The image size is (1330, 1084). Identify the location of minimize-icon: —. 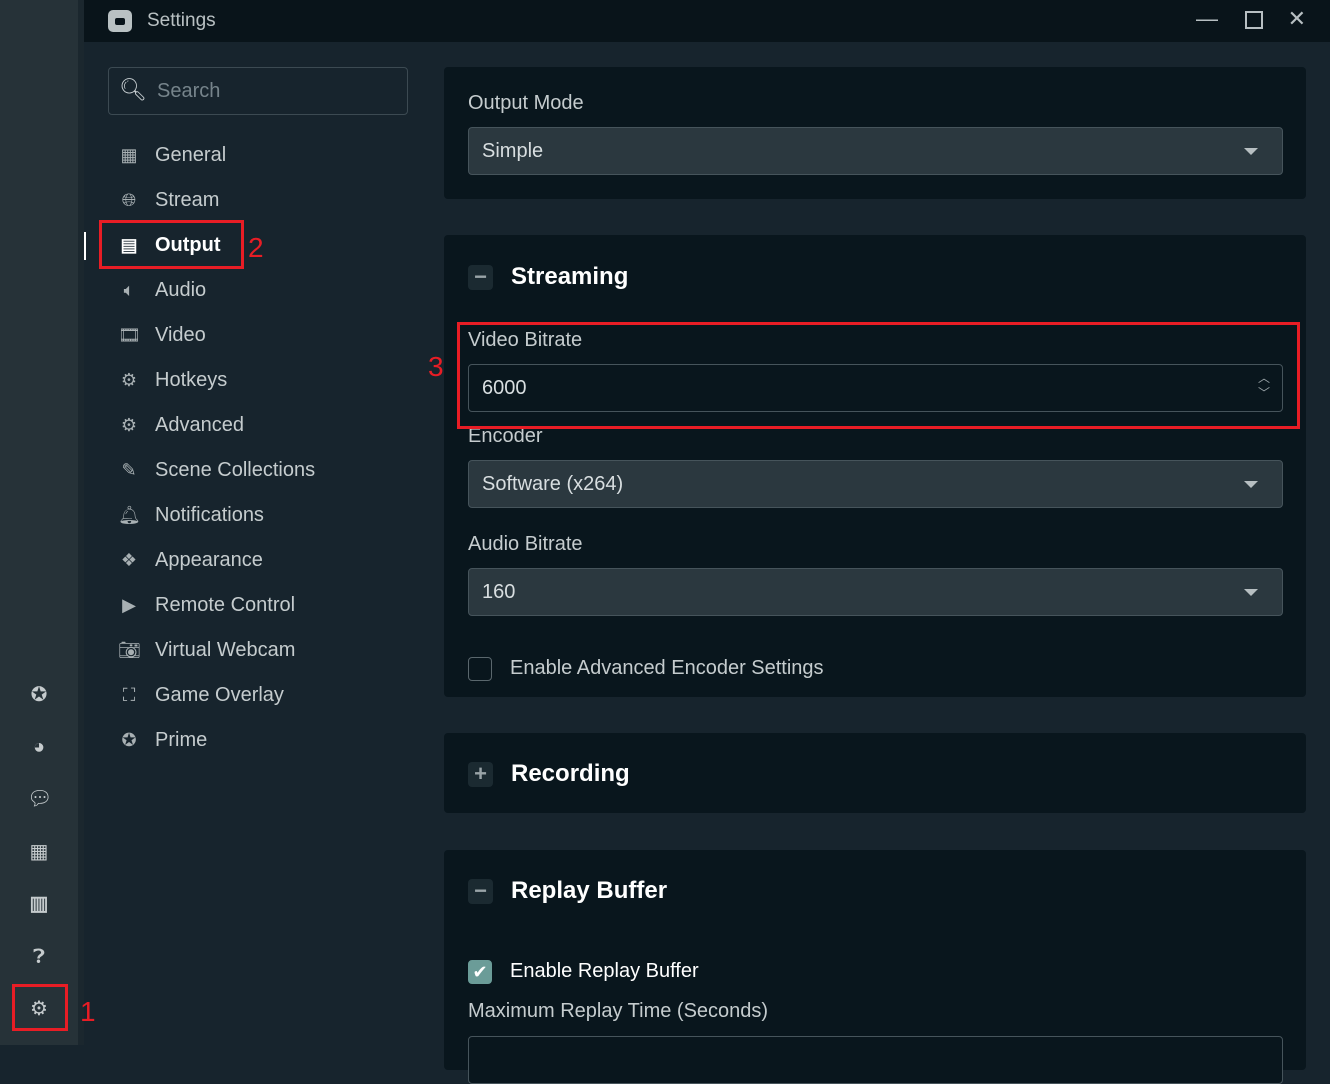
(1207, 19).